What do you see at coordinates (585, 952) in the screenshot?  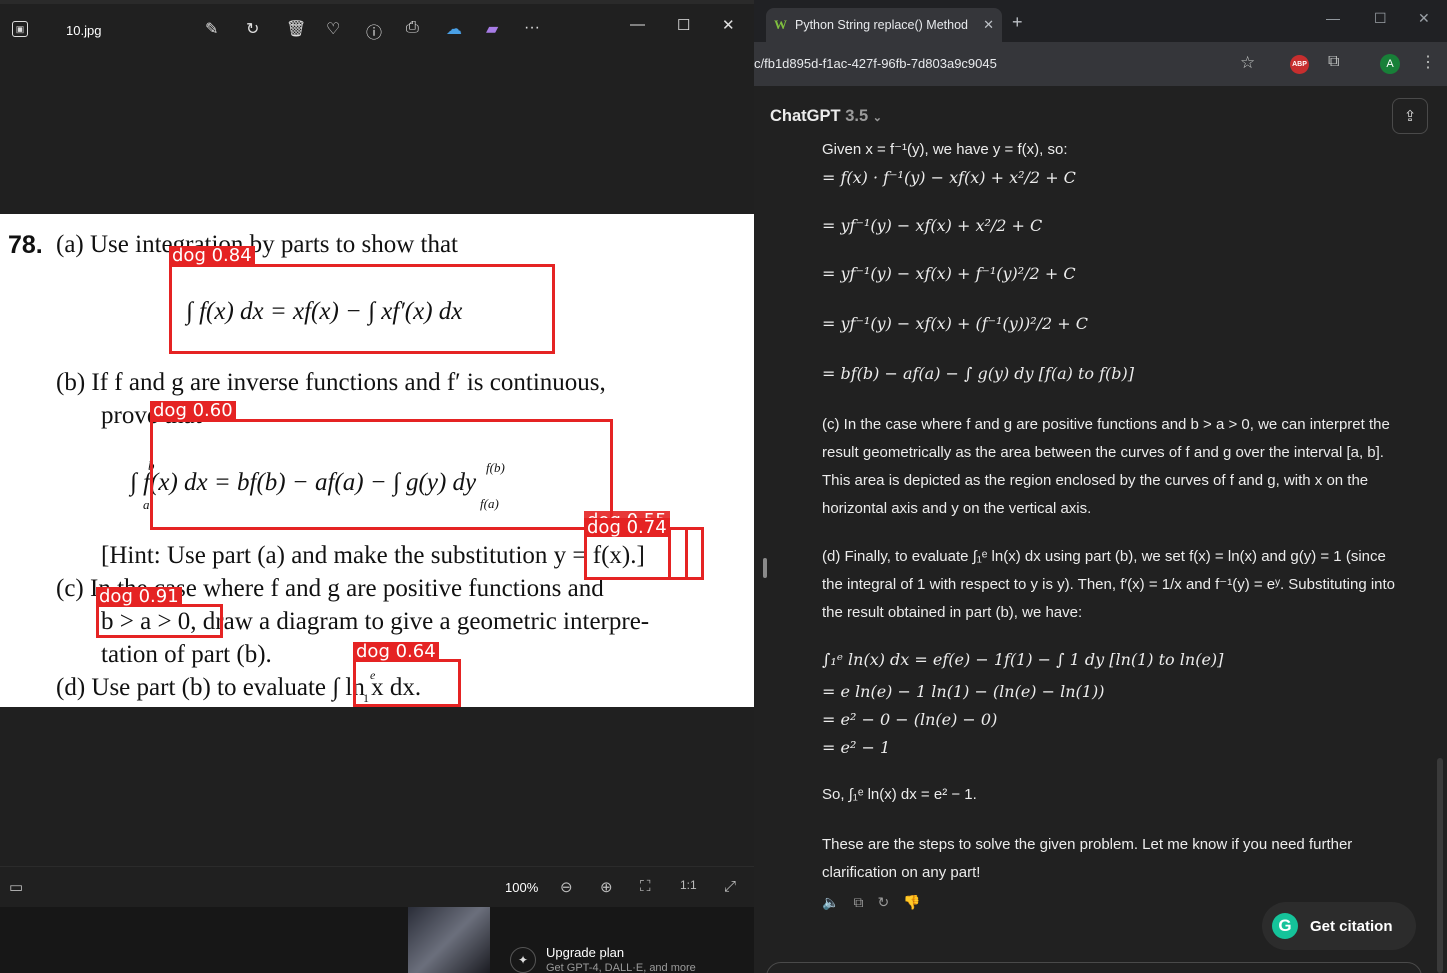 I see `upgrade-plan-title: Upgrade plan` at bounding box center [585, 952].